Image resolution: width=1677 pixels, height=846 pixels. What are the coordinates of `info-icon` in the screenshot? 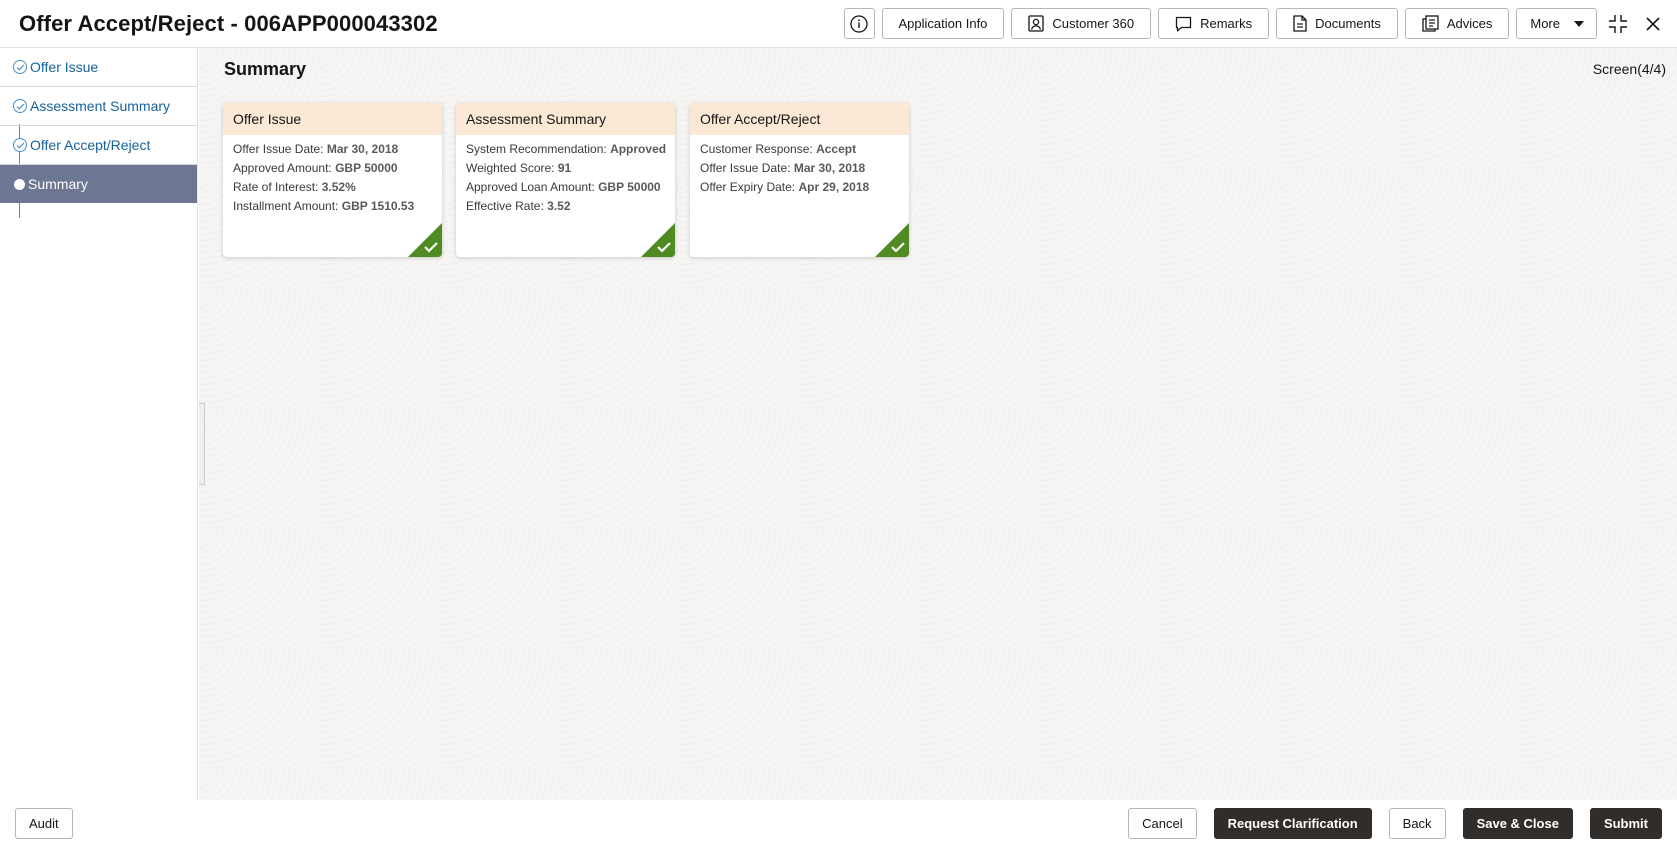 It's located at (859, 23).